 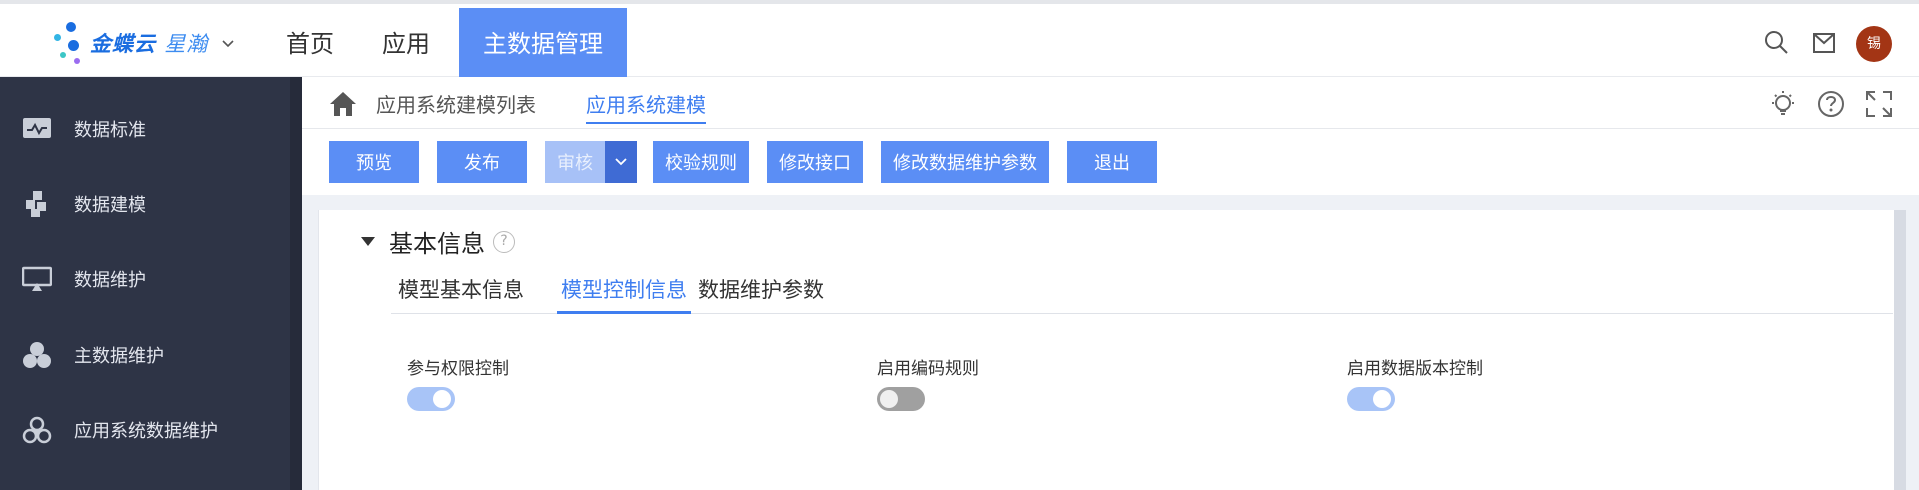 What do you see at coordinates (504, 241) in the screenshot?
I see `question-icon: ?` at bounding box center [504, 241].